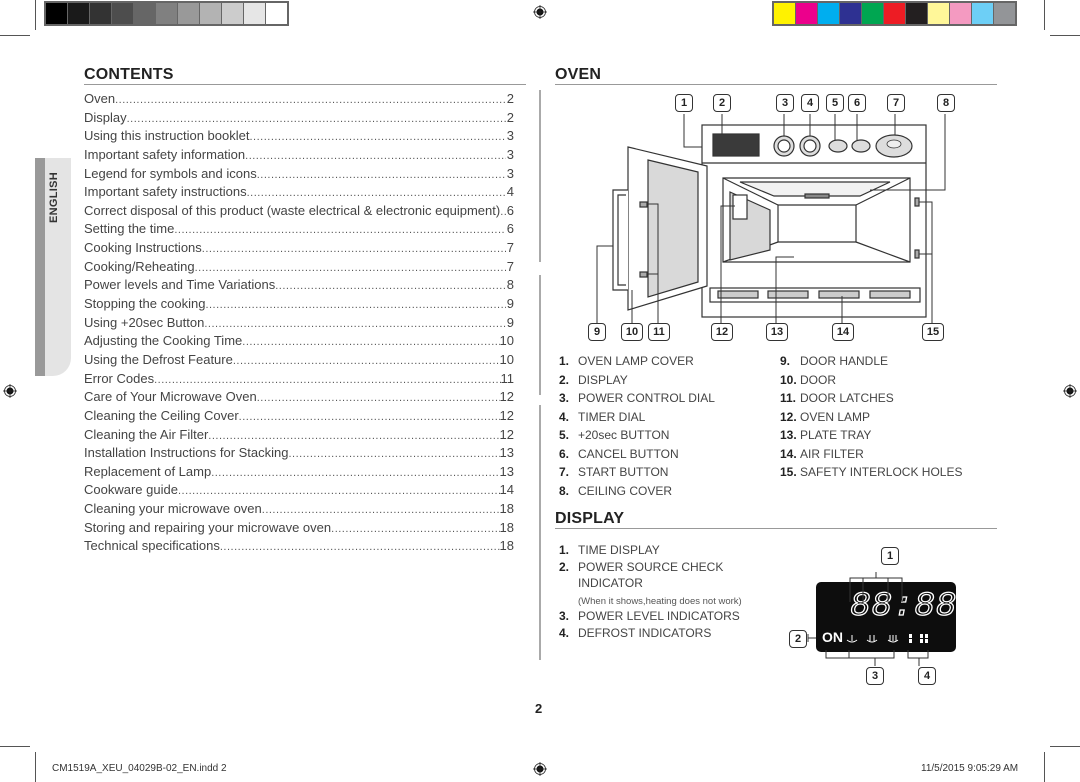 The image size is (1080, 782). I want to click on toc-entry: Cleaning your microwave oven 18, so click(299, 510).